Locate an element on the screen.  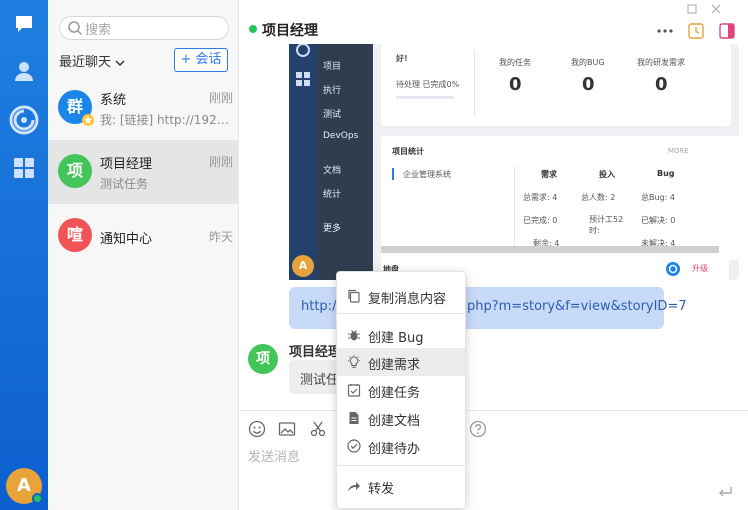
copy-message-menu-item: 复制消息内容 is located at coordinates (401, 296).